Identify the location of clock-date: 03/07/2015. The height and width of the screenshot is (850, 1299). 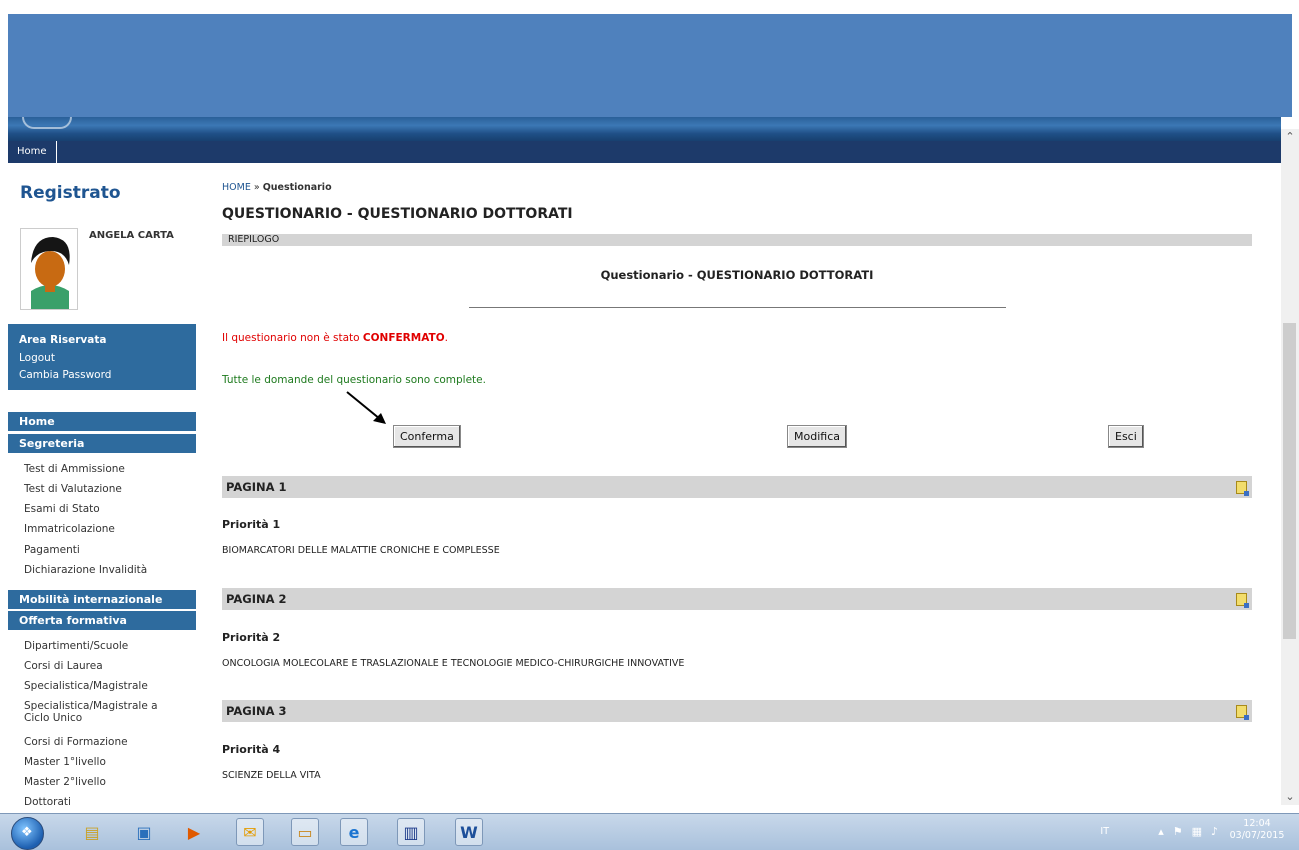
(1257, 835).